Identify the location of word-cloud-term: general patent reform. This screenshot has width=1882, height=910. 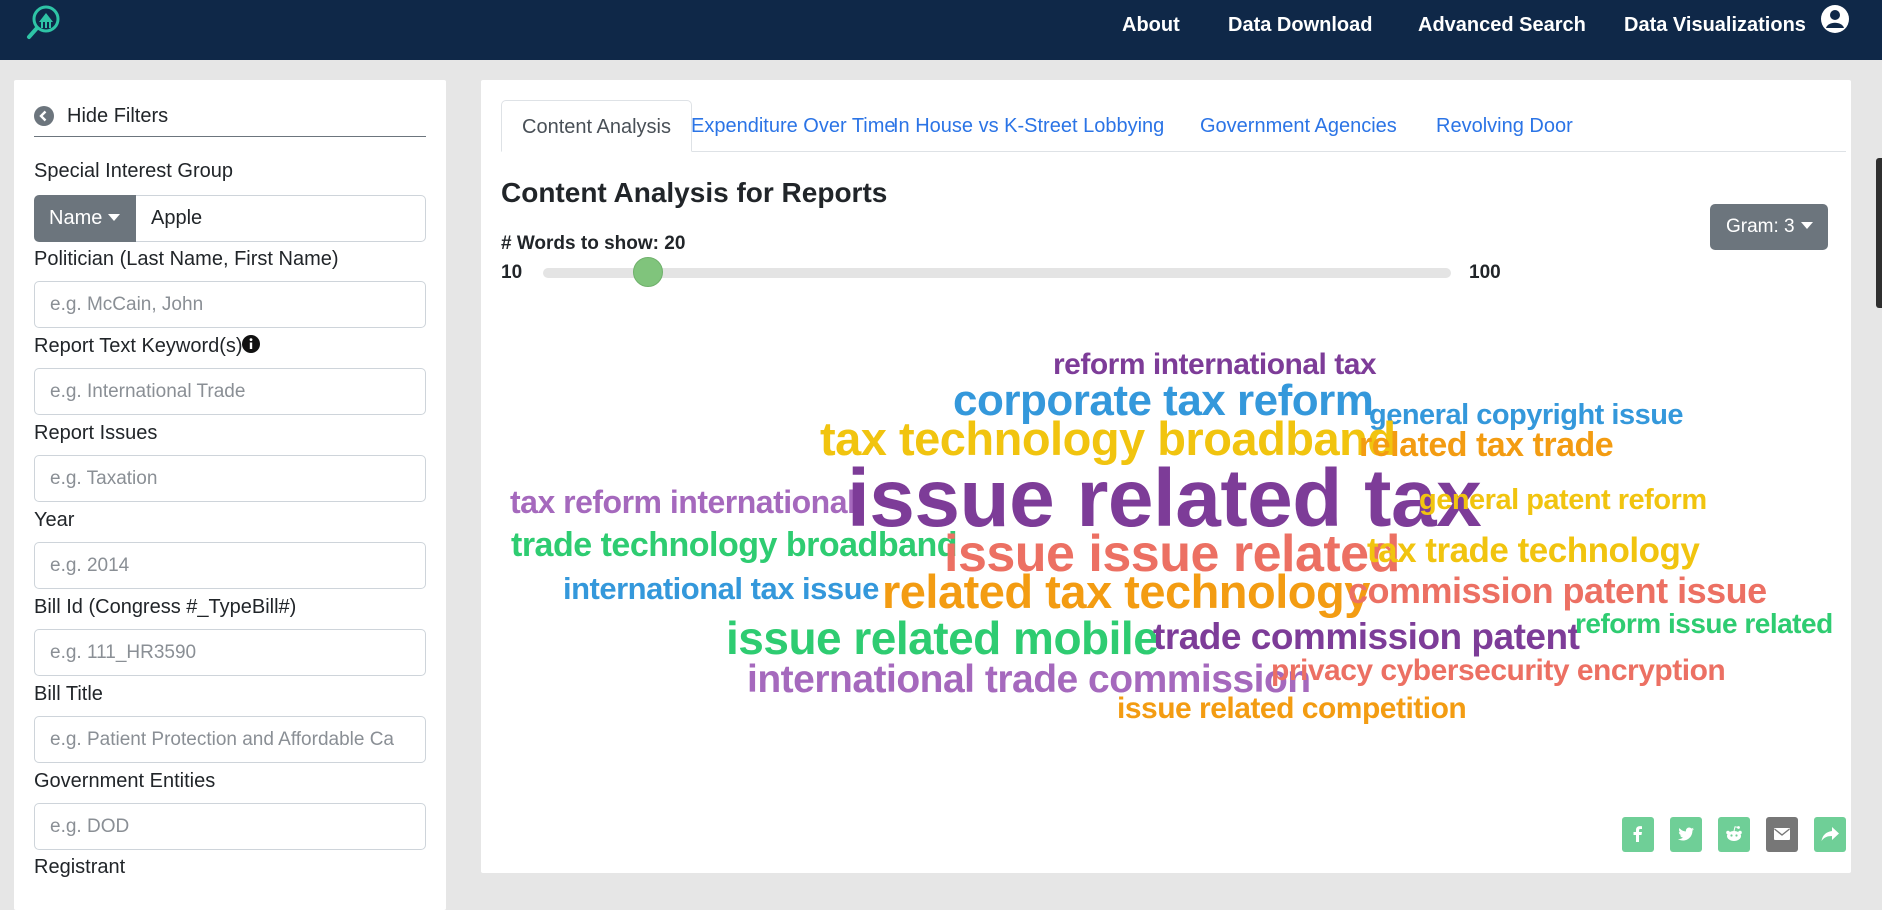
(1563, 500).